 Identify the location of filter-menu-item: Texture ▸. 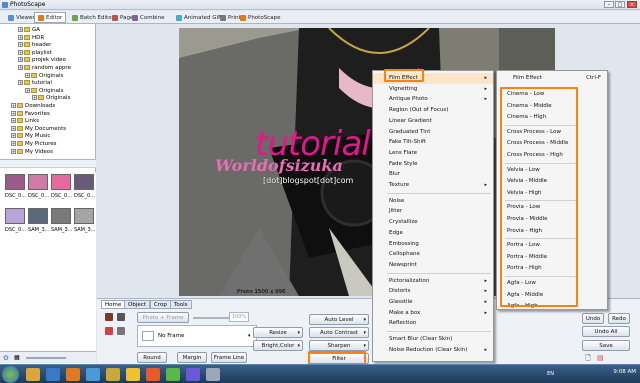
(433, 185).